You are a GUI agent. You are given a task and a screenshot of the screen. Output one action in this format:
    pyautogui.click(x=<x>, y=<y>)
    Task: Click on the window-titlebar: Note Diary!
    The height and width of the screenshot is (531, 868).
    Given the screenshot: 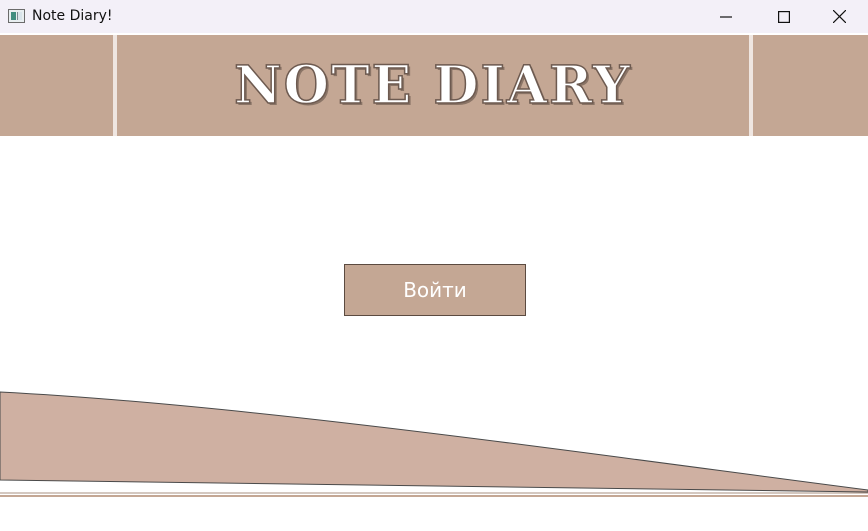 What is the action you would take?
    pyautogui.click(x=434, y=16)
    